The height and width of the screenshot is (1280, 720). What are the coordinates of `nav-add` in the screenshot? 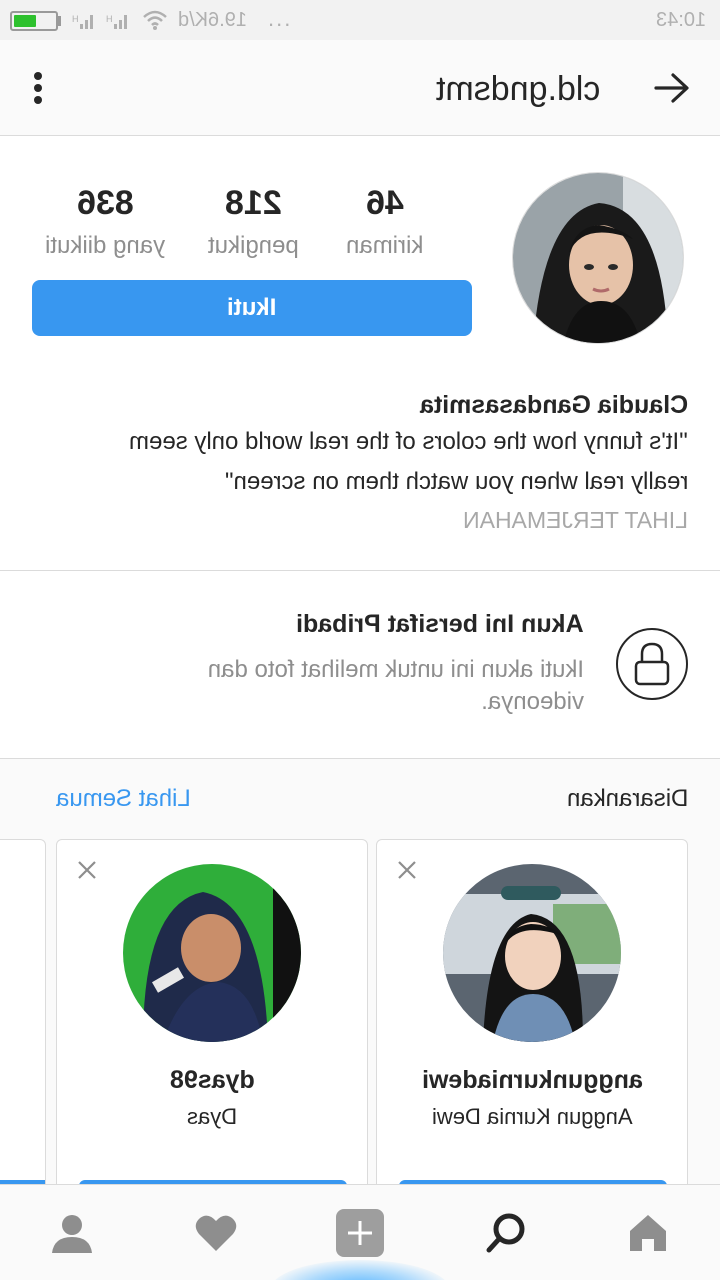 It's located at (360, 1233).